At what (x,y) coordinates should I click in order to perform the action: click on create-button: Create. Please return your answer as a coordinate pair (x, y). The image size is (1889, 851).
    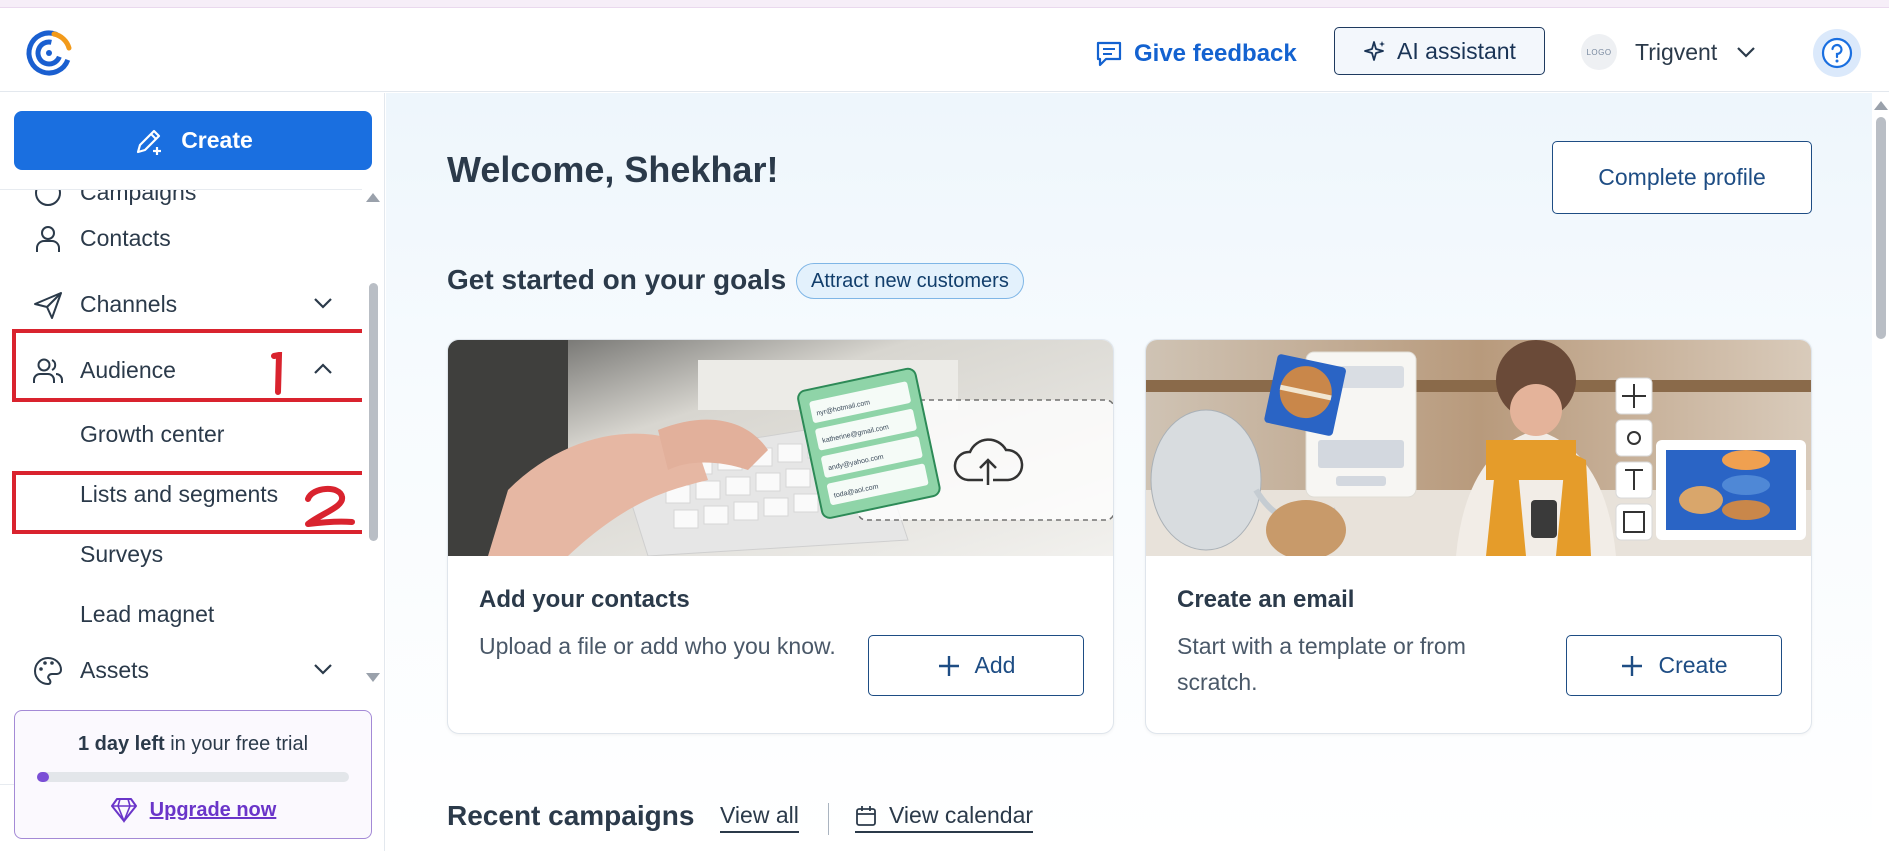
    Looking at the image, I should click on (193, 140).